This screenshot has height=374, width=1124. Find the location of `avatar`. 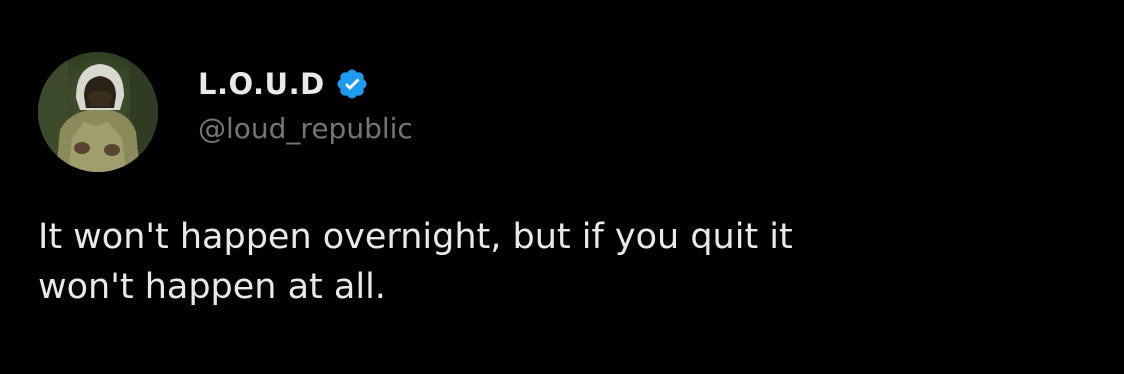

avatar is located at coordinates (98, 112).